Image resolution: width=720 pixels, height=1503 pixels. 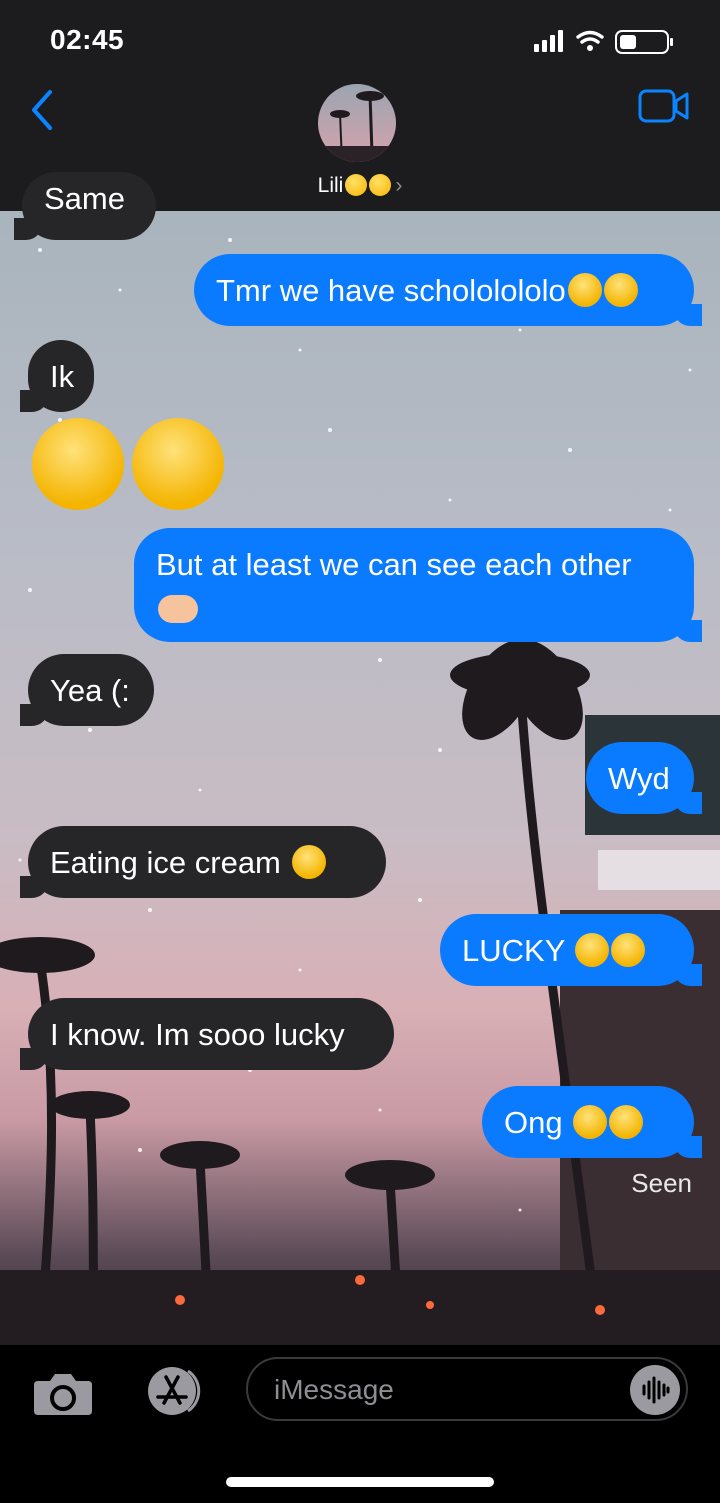 What do you see at coordinates (207, 1034) in the screenshot?
I see `message-incoming: I know. Im sooo lucky` at bounding box center [207, 1034].